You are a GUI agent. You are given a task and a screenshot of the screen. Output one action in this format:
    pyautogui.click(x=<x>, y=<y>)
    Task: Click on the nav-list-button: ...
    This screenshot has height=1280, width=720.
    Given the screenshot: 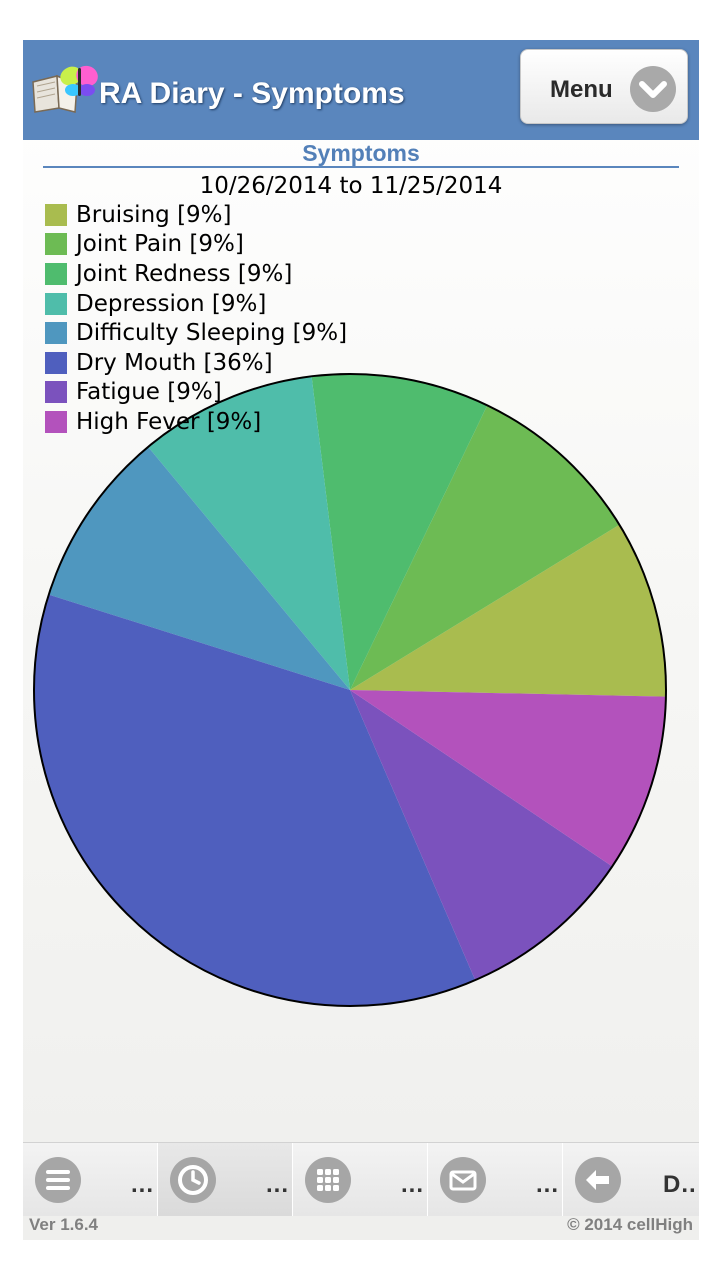 What is the action you would take?
    pyautogui.click(x=90, y=1179)
    